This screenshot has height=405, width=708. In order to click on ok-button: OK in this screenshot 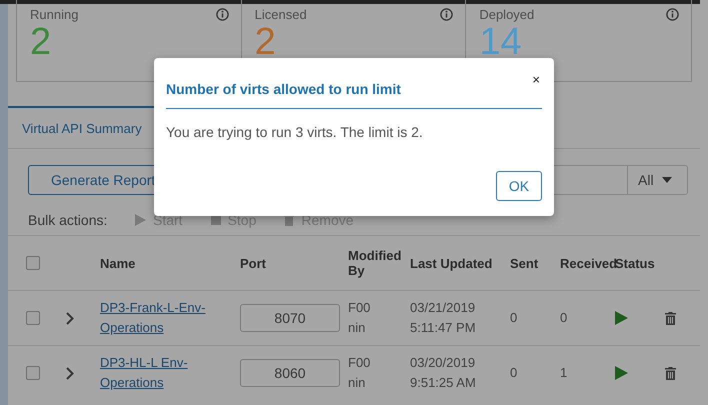, I will do `click(519, 186)`.